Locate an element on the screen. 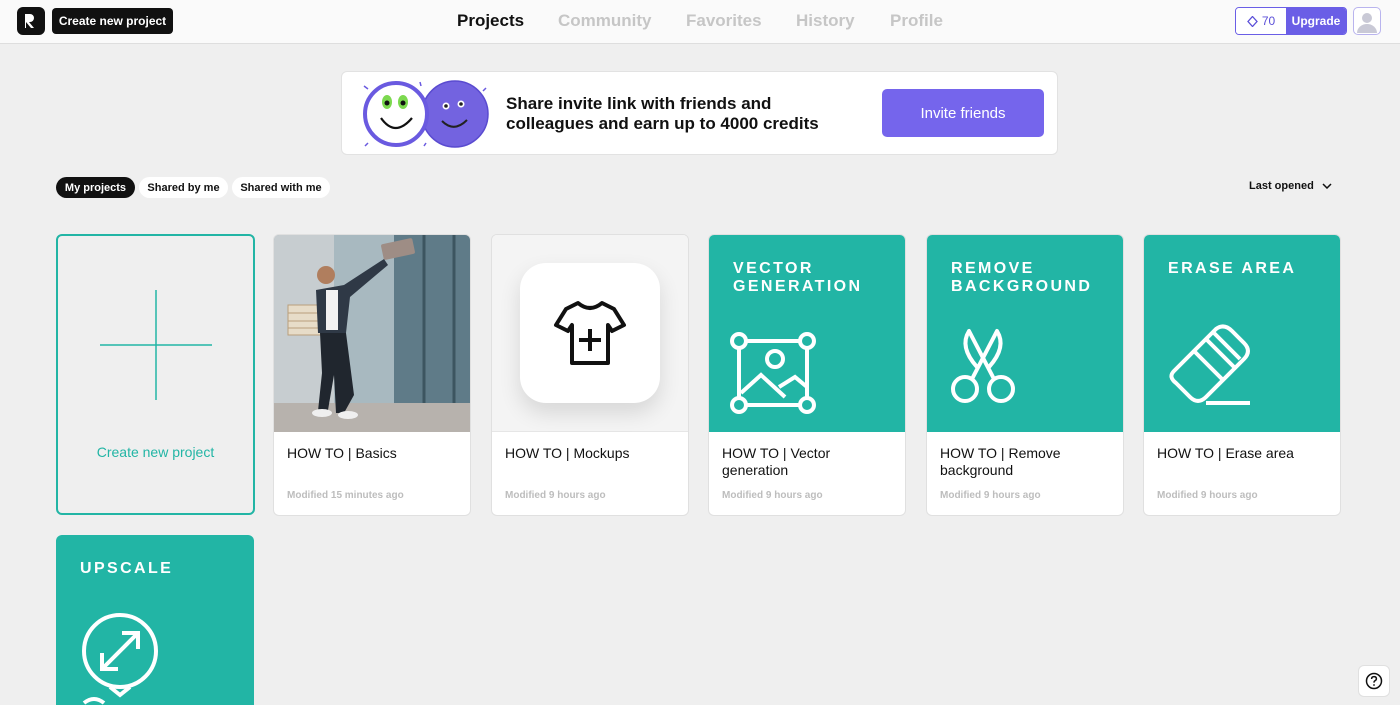  upscale-thumbnail: UPSCALE is located at coordinates (155, 620).